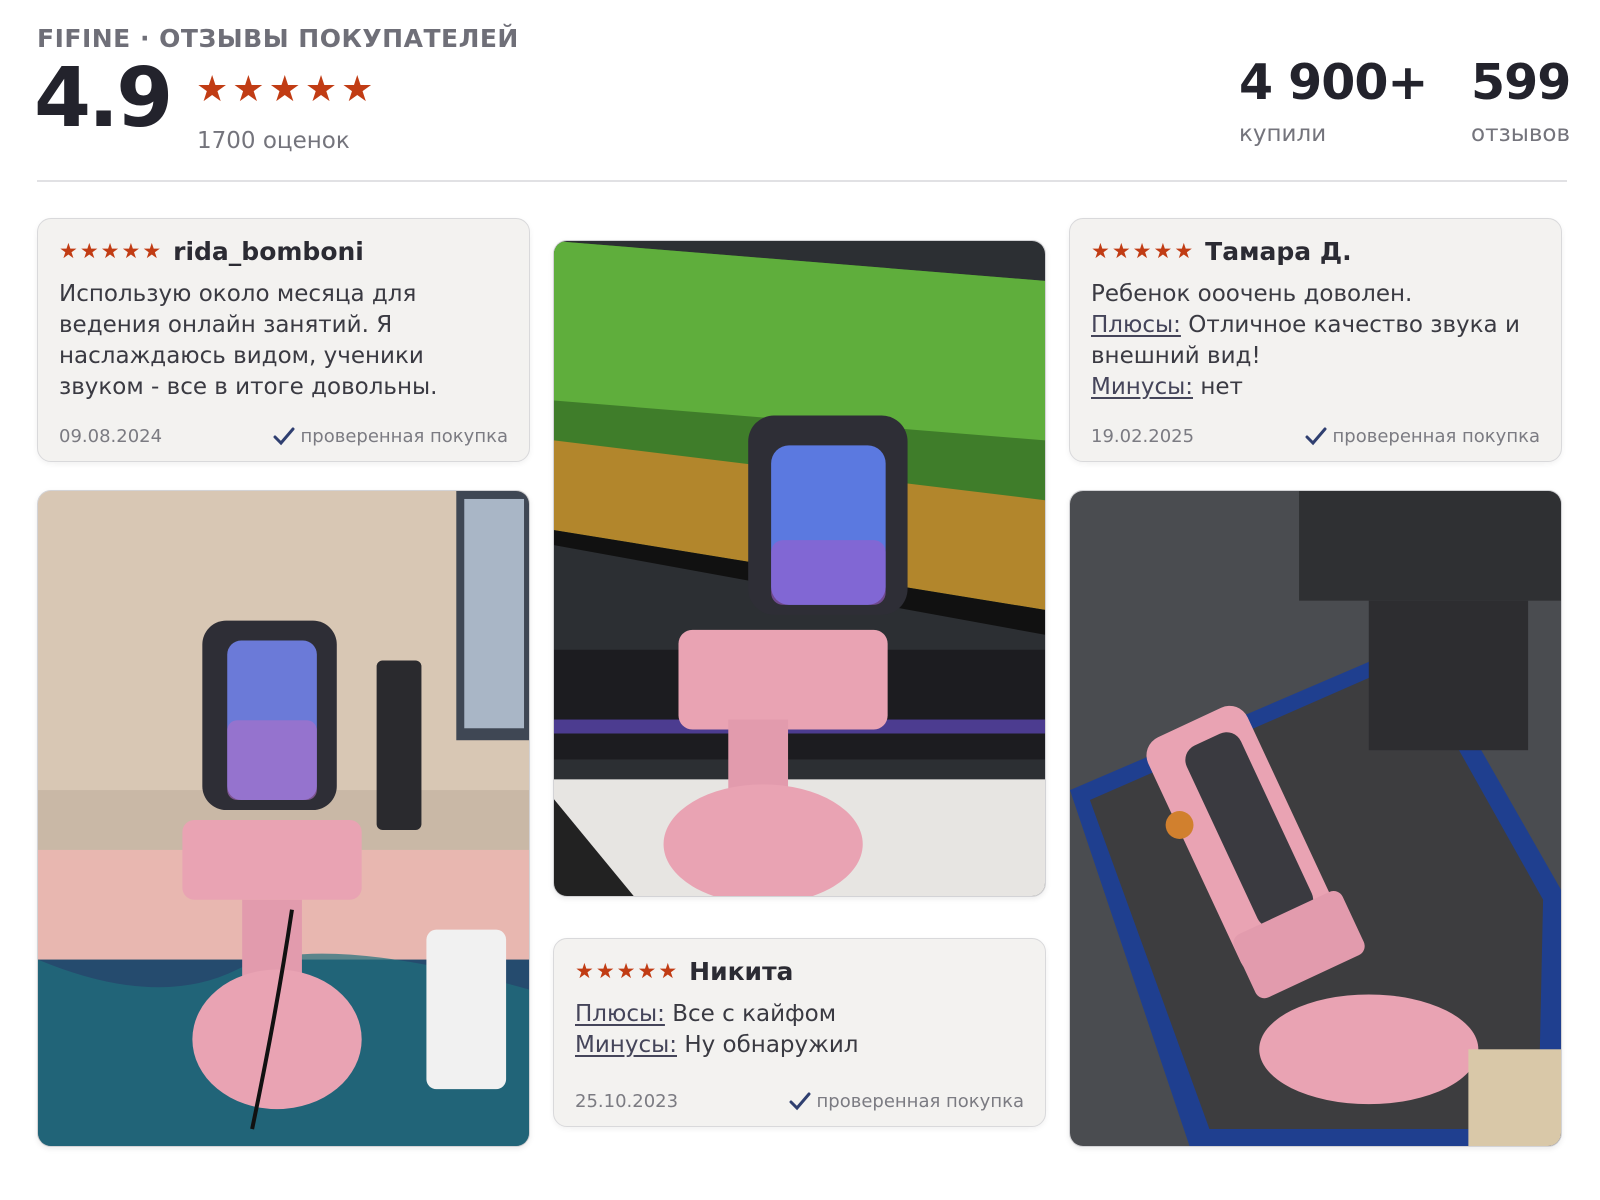 Image resolution: width=1600 pixels, height=1200 pixels. What do you see at coordinates (741, 971) in the screenshot?
I see `review-author: Никита` at bounding box center [741, 971].